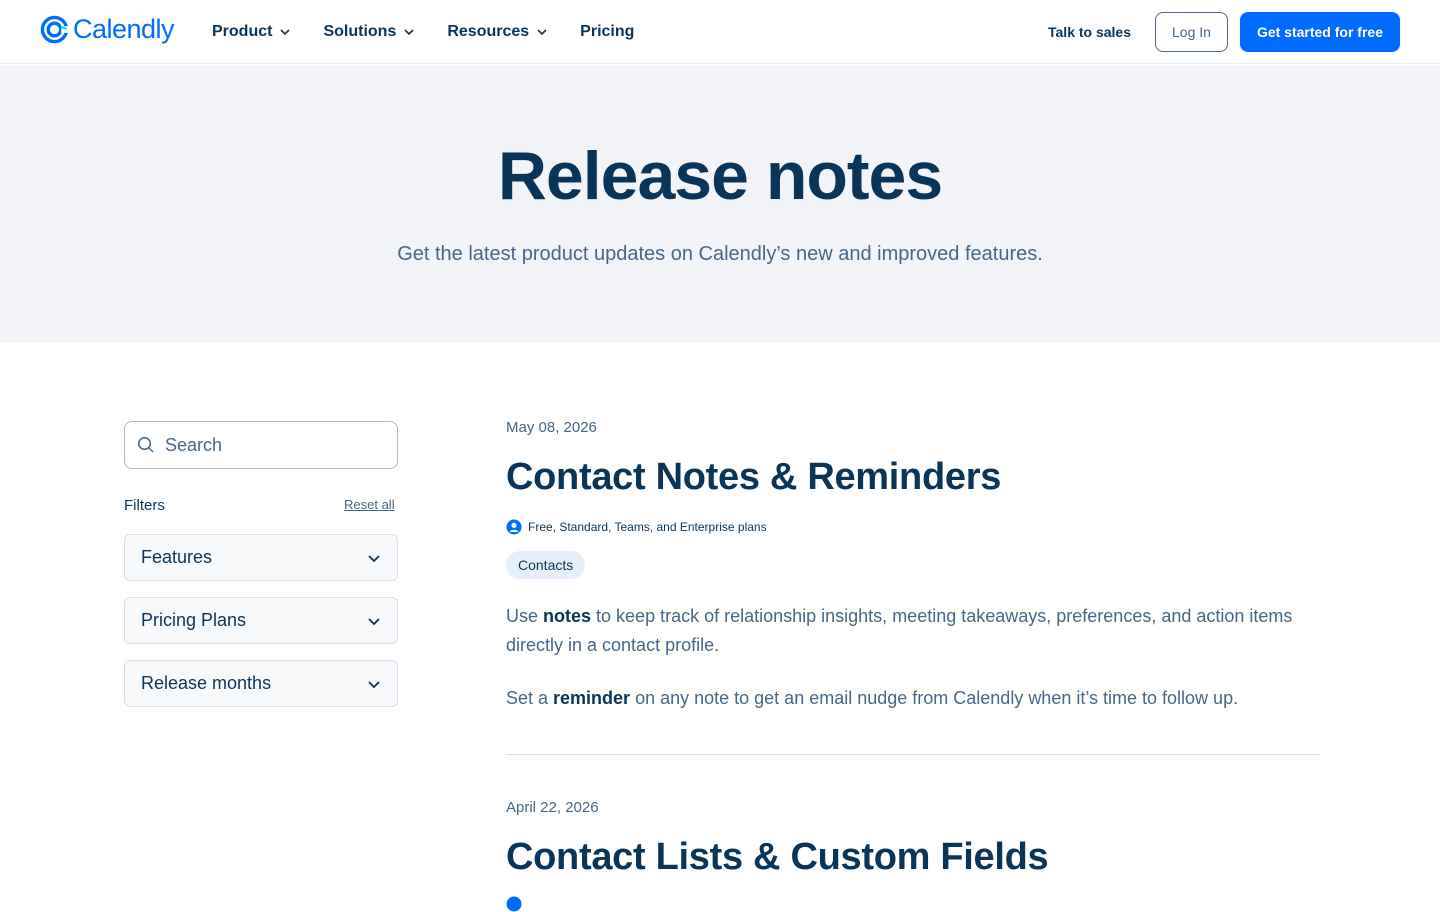 The image size is (1440, 912). What do you see at coordinates (551, 427) in the screenshot?
I see `article-date: May 08, 2026` at bounding box center [551, 427].